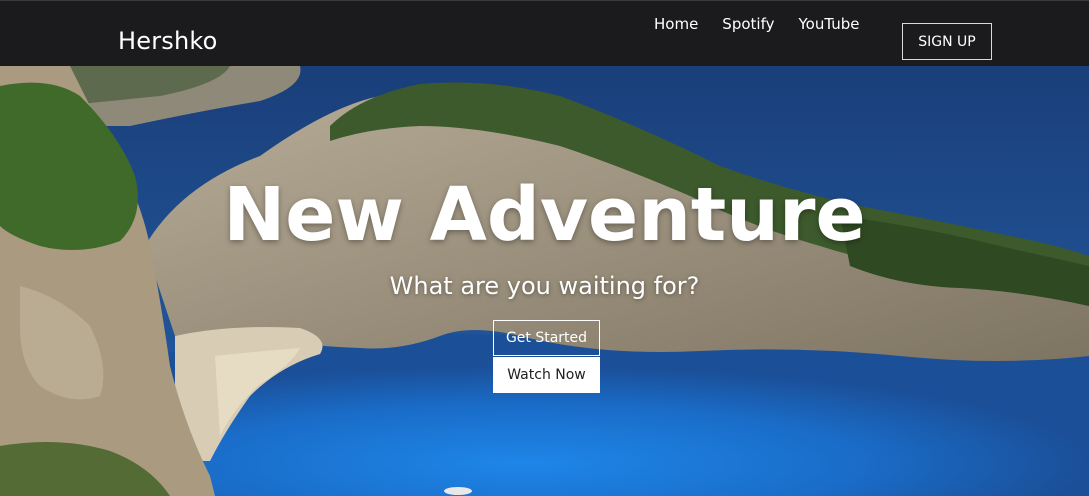 The width and height of the screenshot is (1089, 496). What do you see at coordinates (168, 41) in the screenshot?
I see `brand-logo: Hershko` at bounding box center [168, 41].